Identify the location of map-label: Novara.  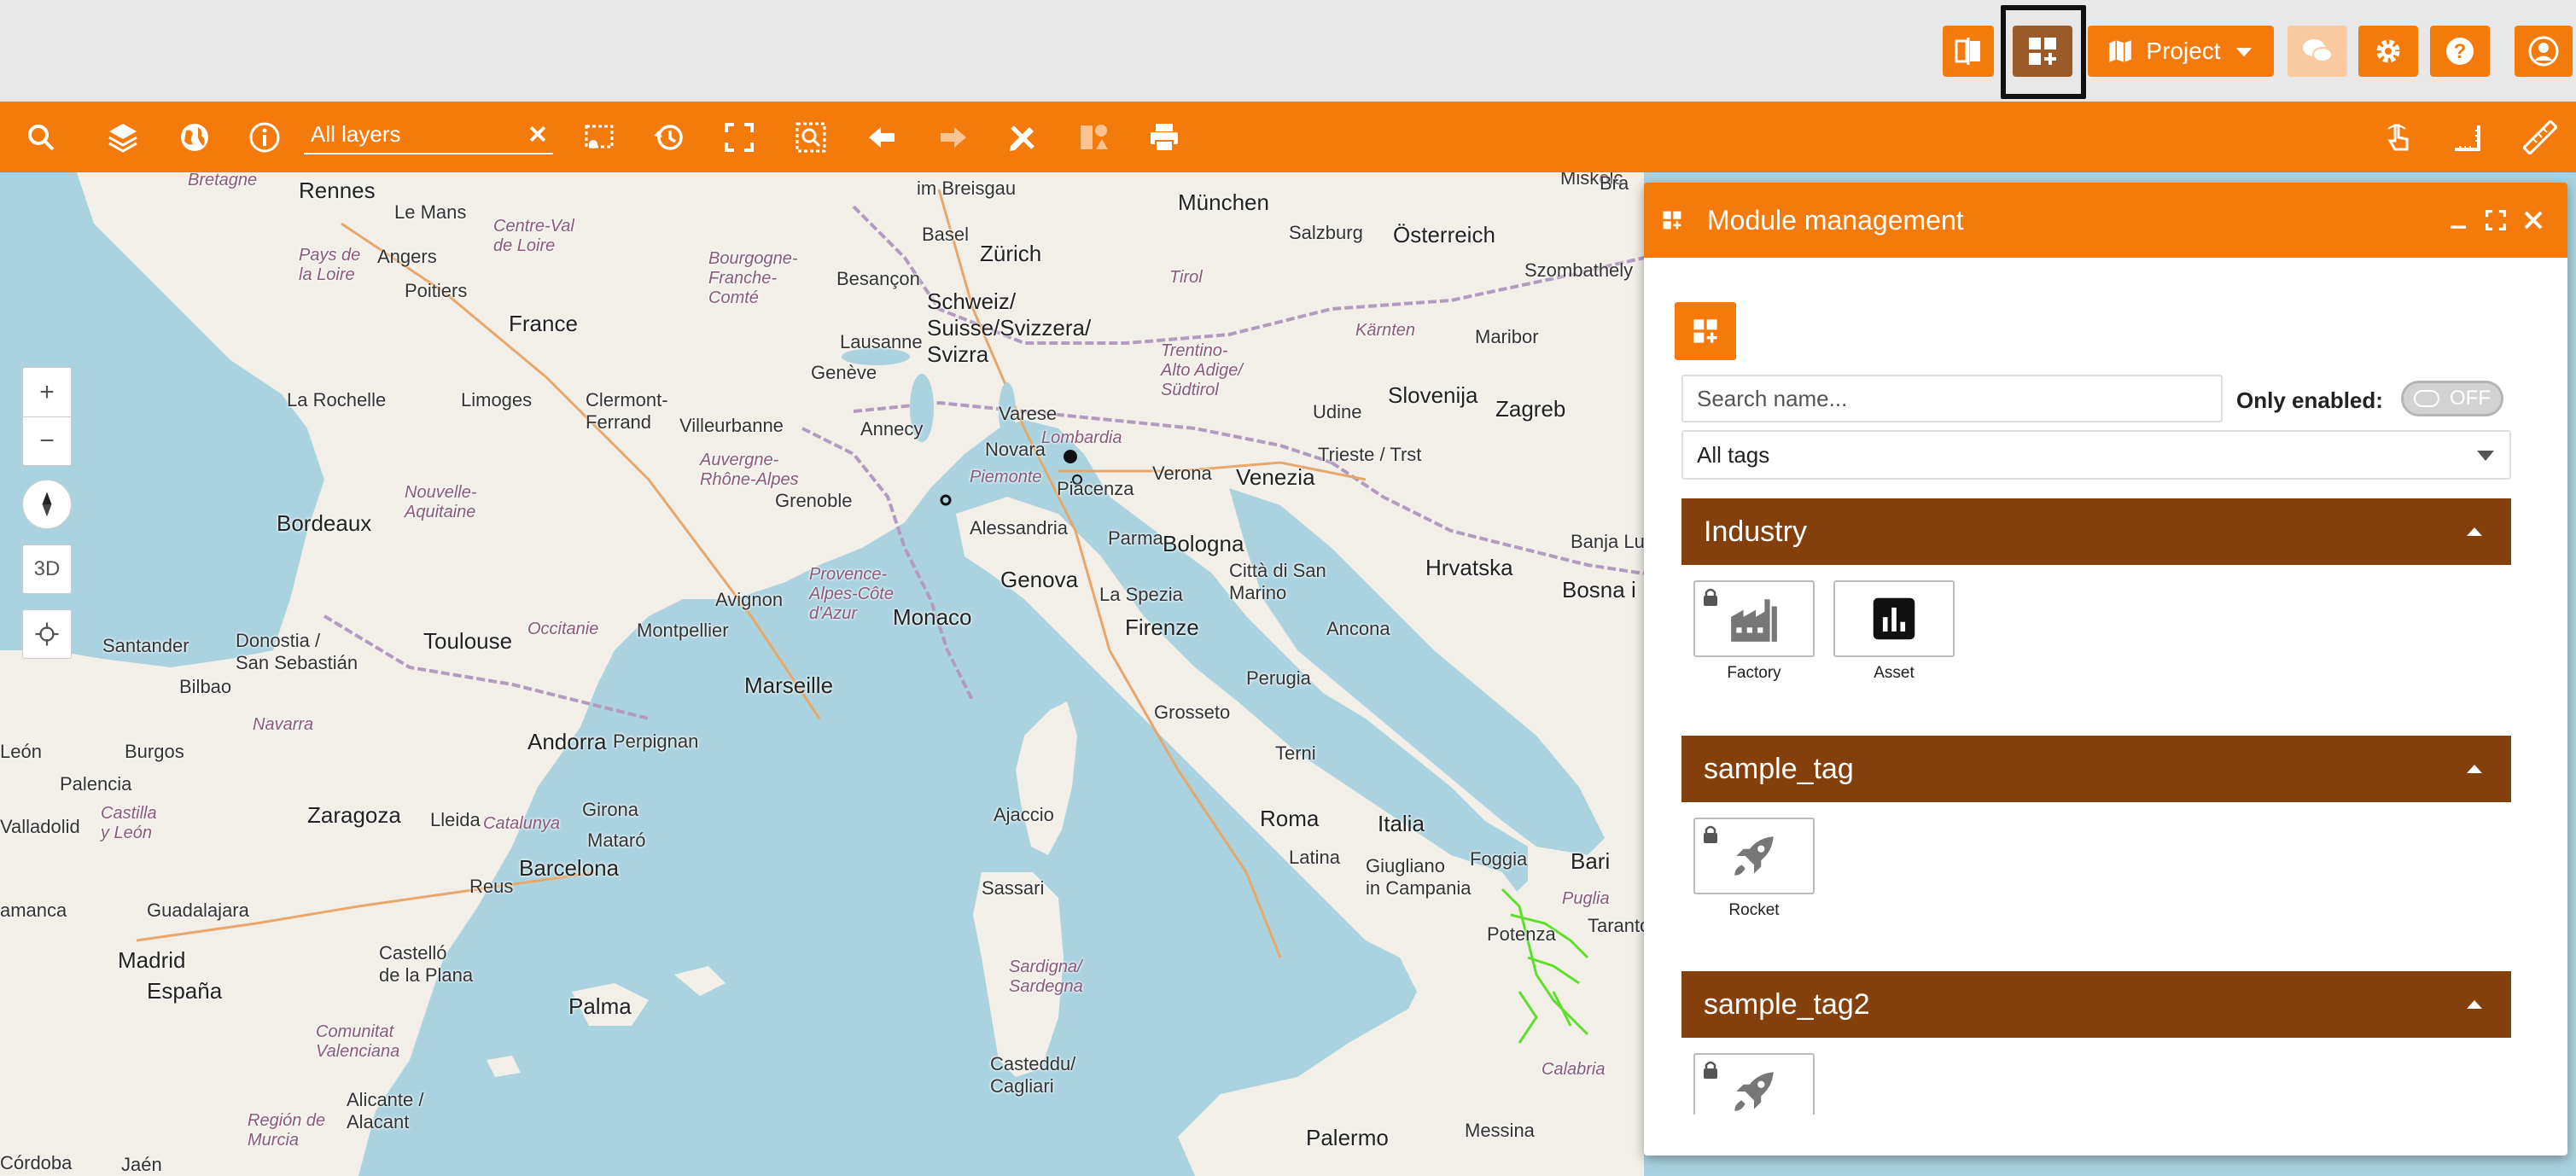
(1015, 449).